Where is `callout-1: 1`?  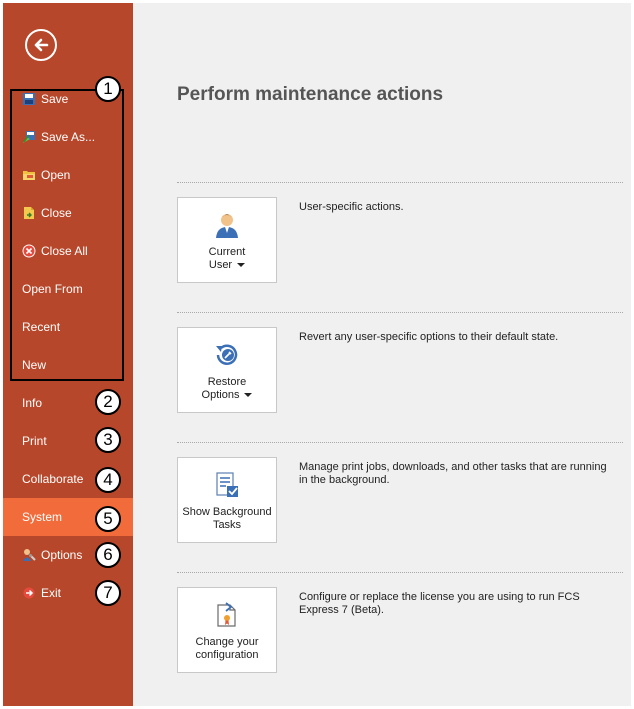 callout-1: 1 is located at coordinates (108, 89).